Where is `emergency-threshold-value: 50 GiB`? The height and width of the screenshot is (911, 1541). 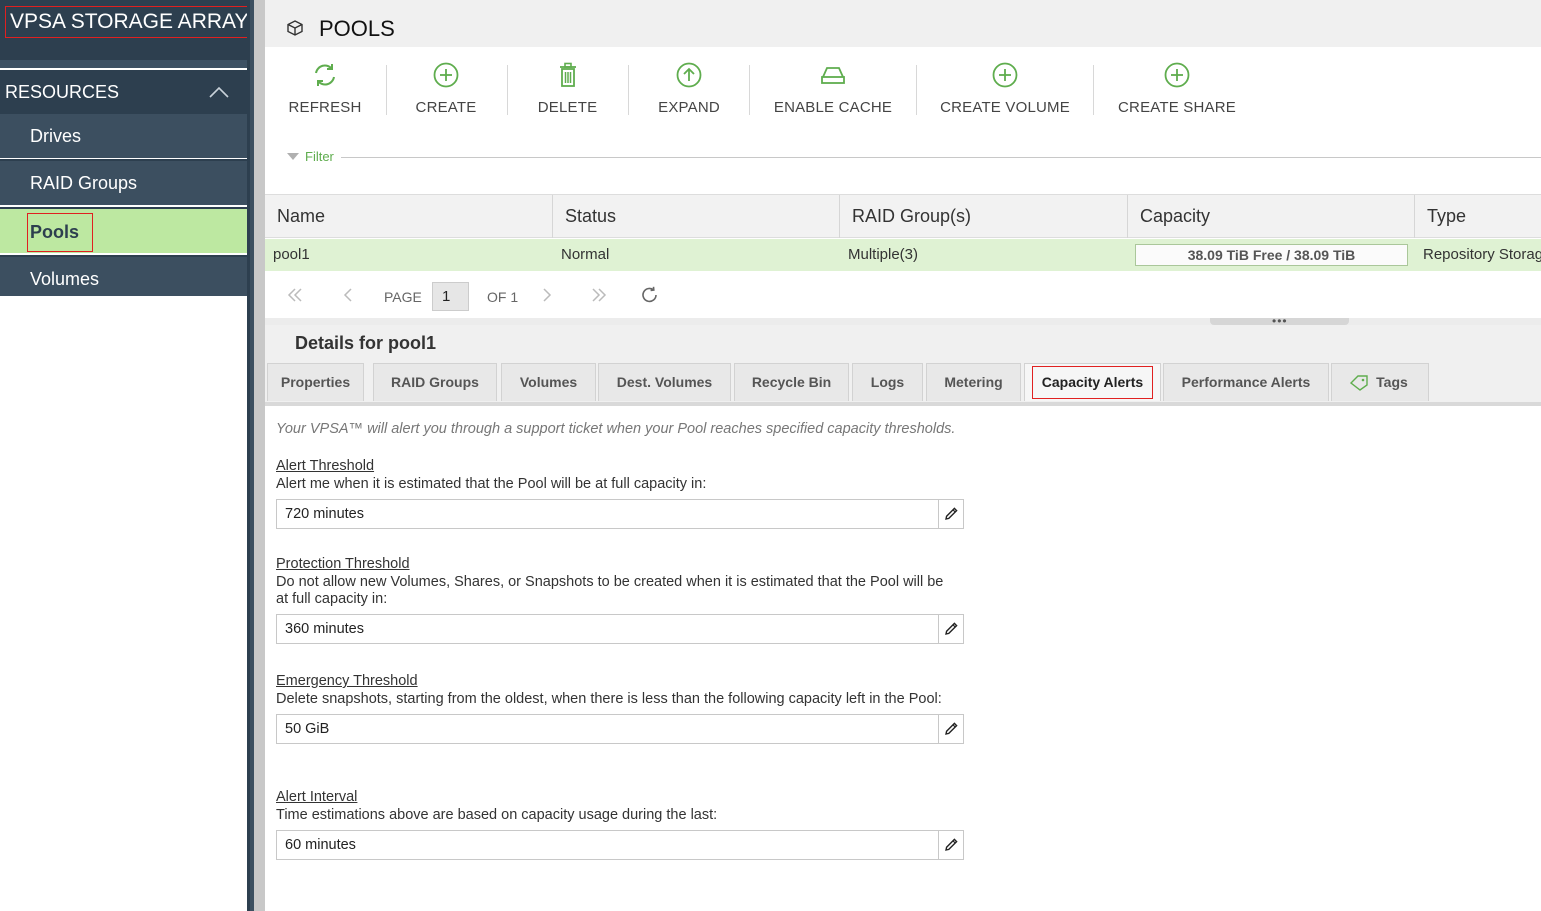
emergency-threshold-value: 50 GiB is located at coordinates (307, 729).